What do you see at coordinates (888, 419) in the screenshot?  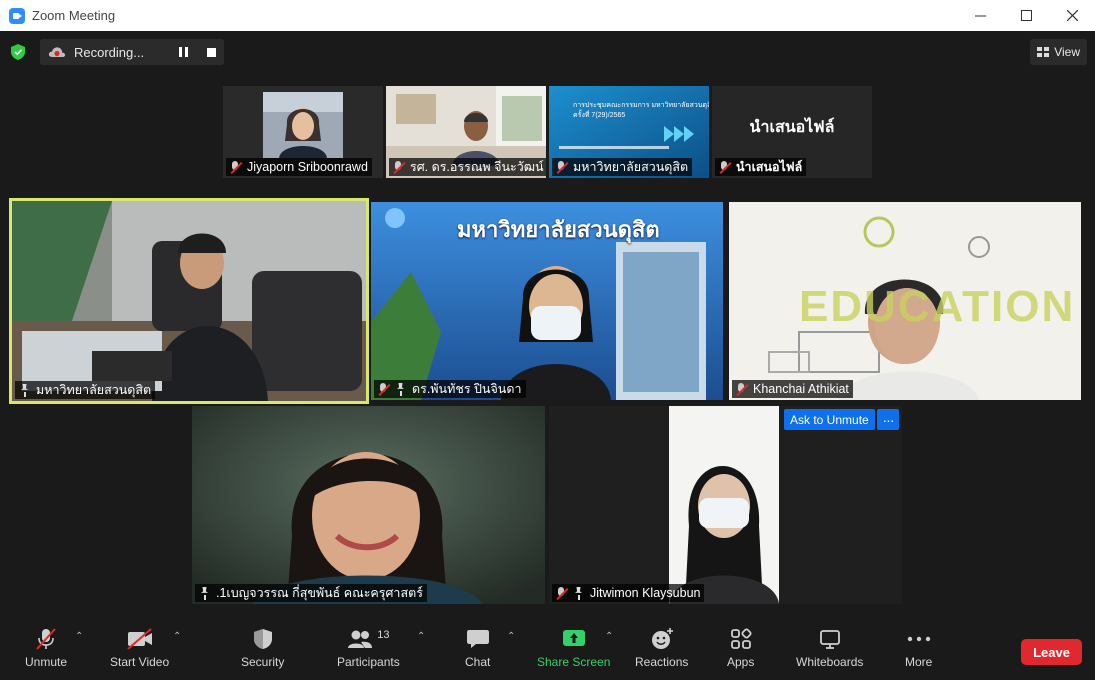 I see `tile-more-options-button: ···` at bounding box center [888, 419].